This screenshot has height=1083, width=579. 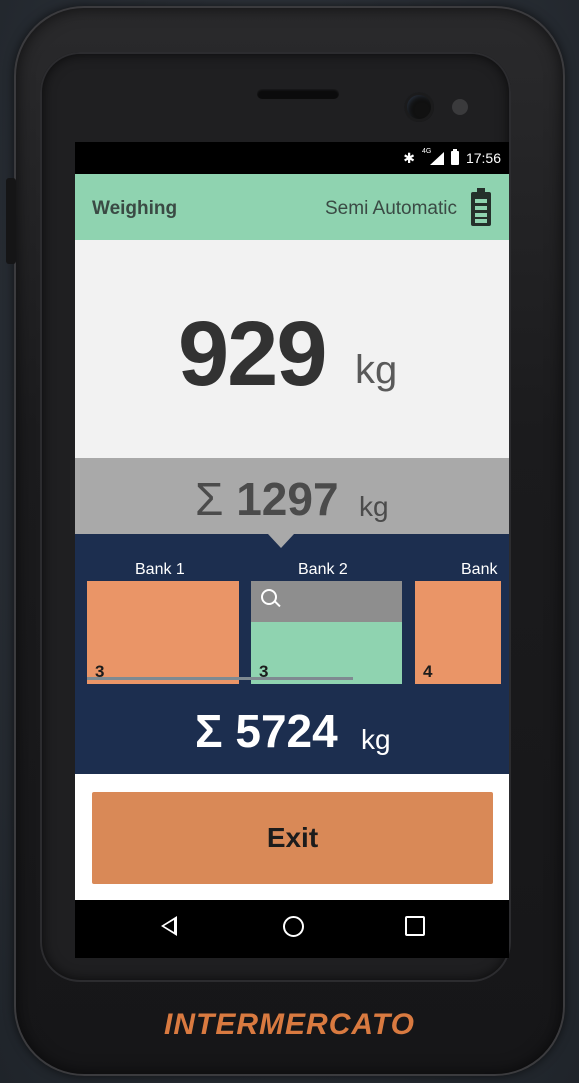 What do you see at coordinates (292, 158) in the screenshot?
I see `status-bar: ✱ 4G 17:56` at bounding box center [292, 158].